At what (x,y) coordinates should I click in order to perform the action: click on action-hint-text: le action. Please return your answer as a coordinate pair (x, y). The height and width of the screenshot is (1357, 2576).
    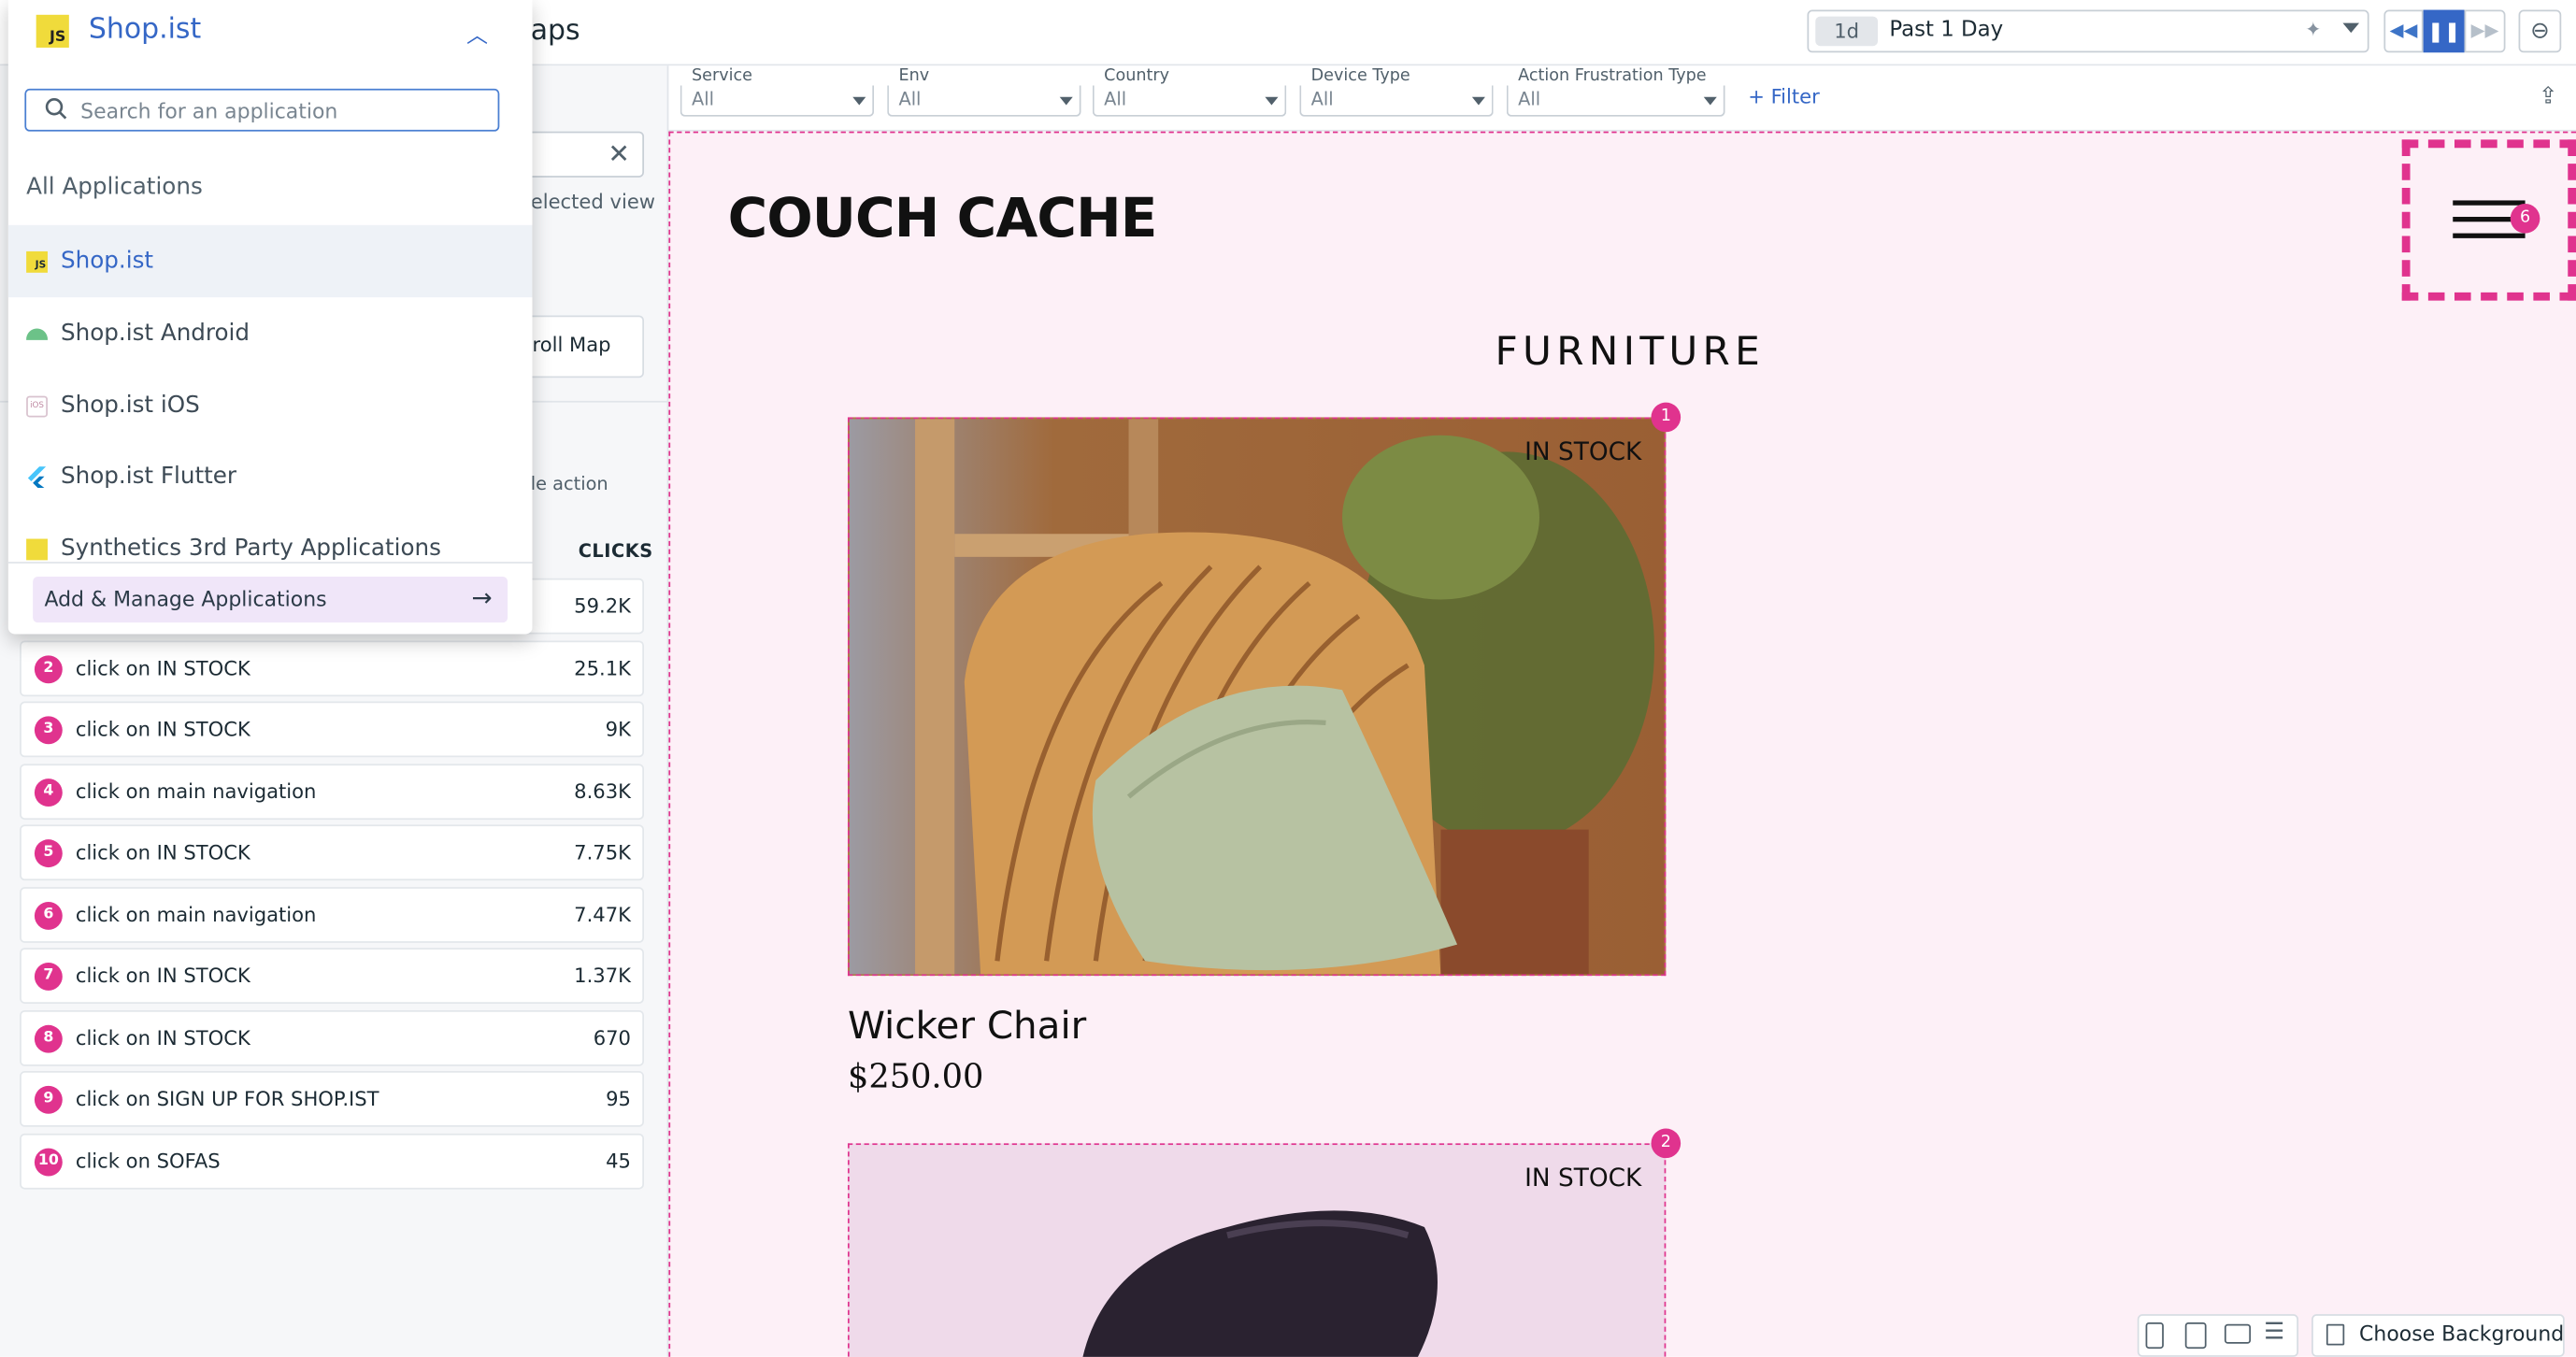
    Looking at the image, I should click on (569, 484).